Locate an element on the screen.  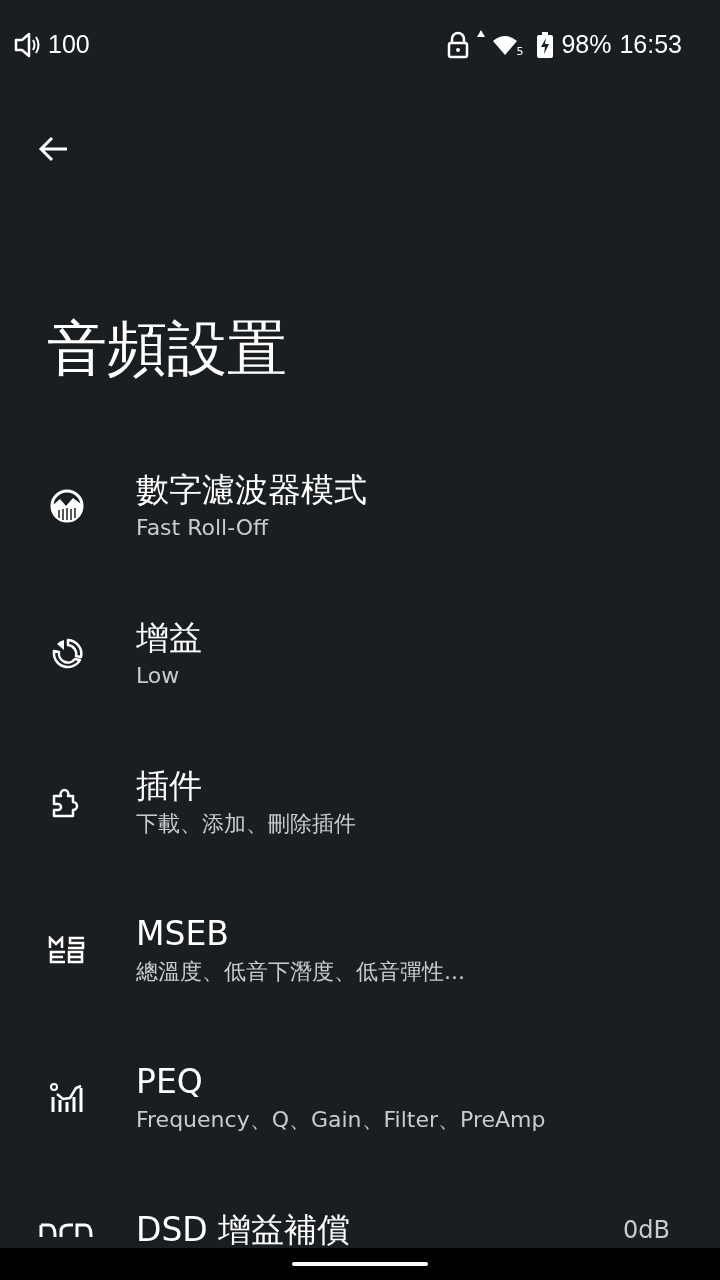
wifi-generation-label: 5 is located at coordinates (520, 51).